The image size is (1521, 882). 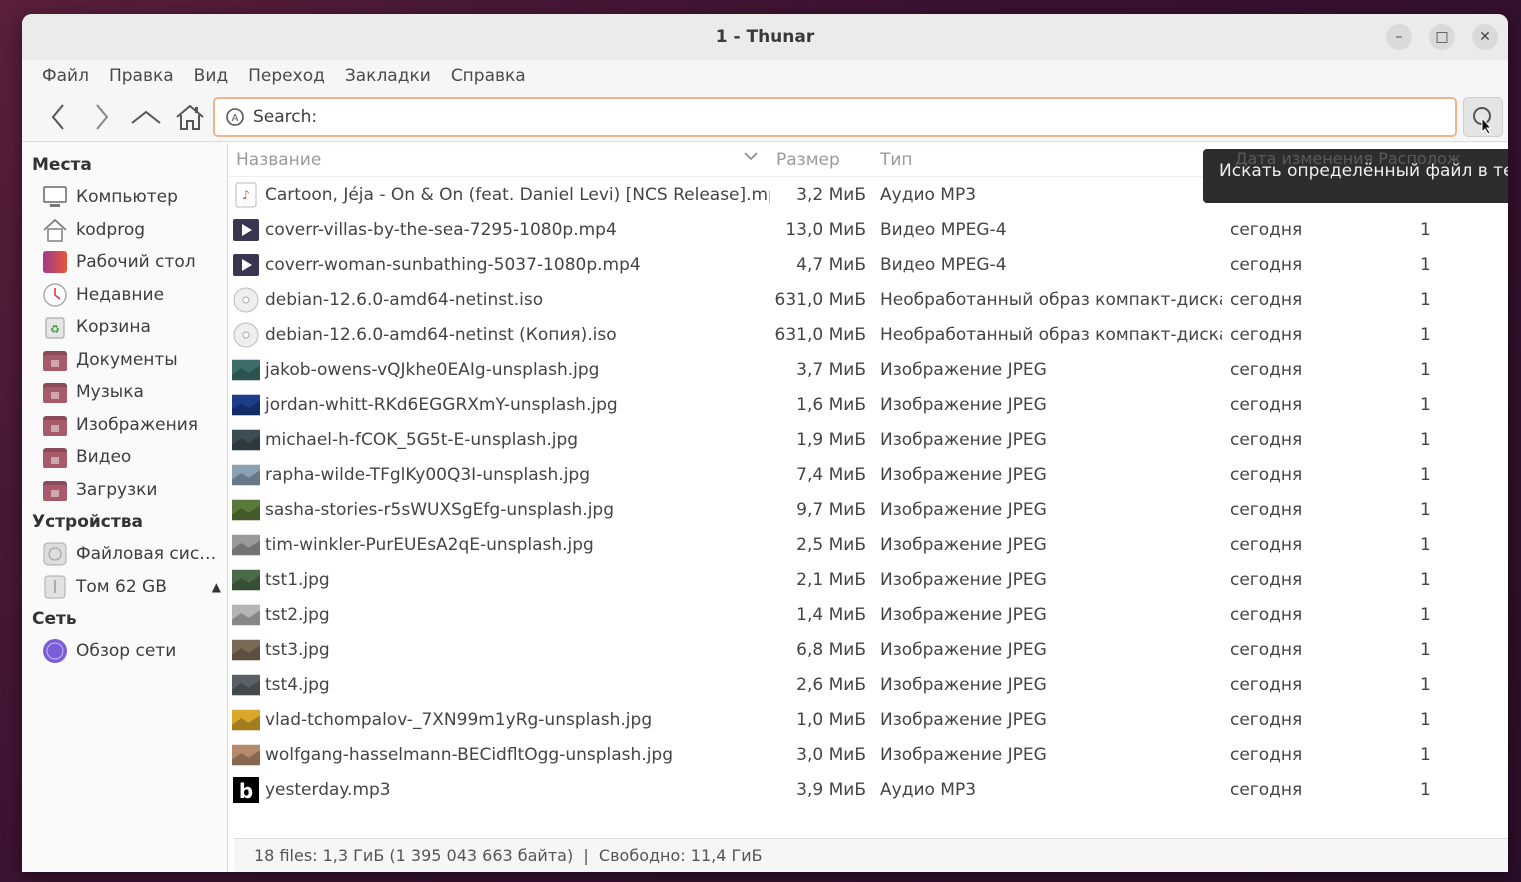 What do you see at coordinates (55, 392) in the screenshot?
I see `music-folder-icon` at bounding box center [55, 392].